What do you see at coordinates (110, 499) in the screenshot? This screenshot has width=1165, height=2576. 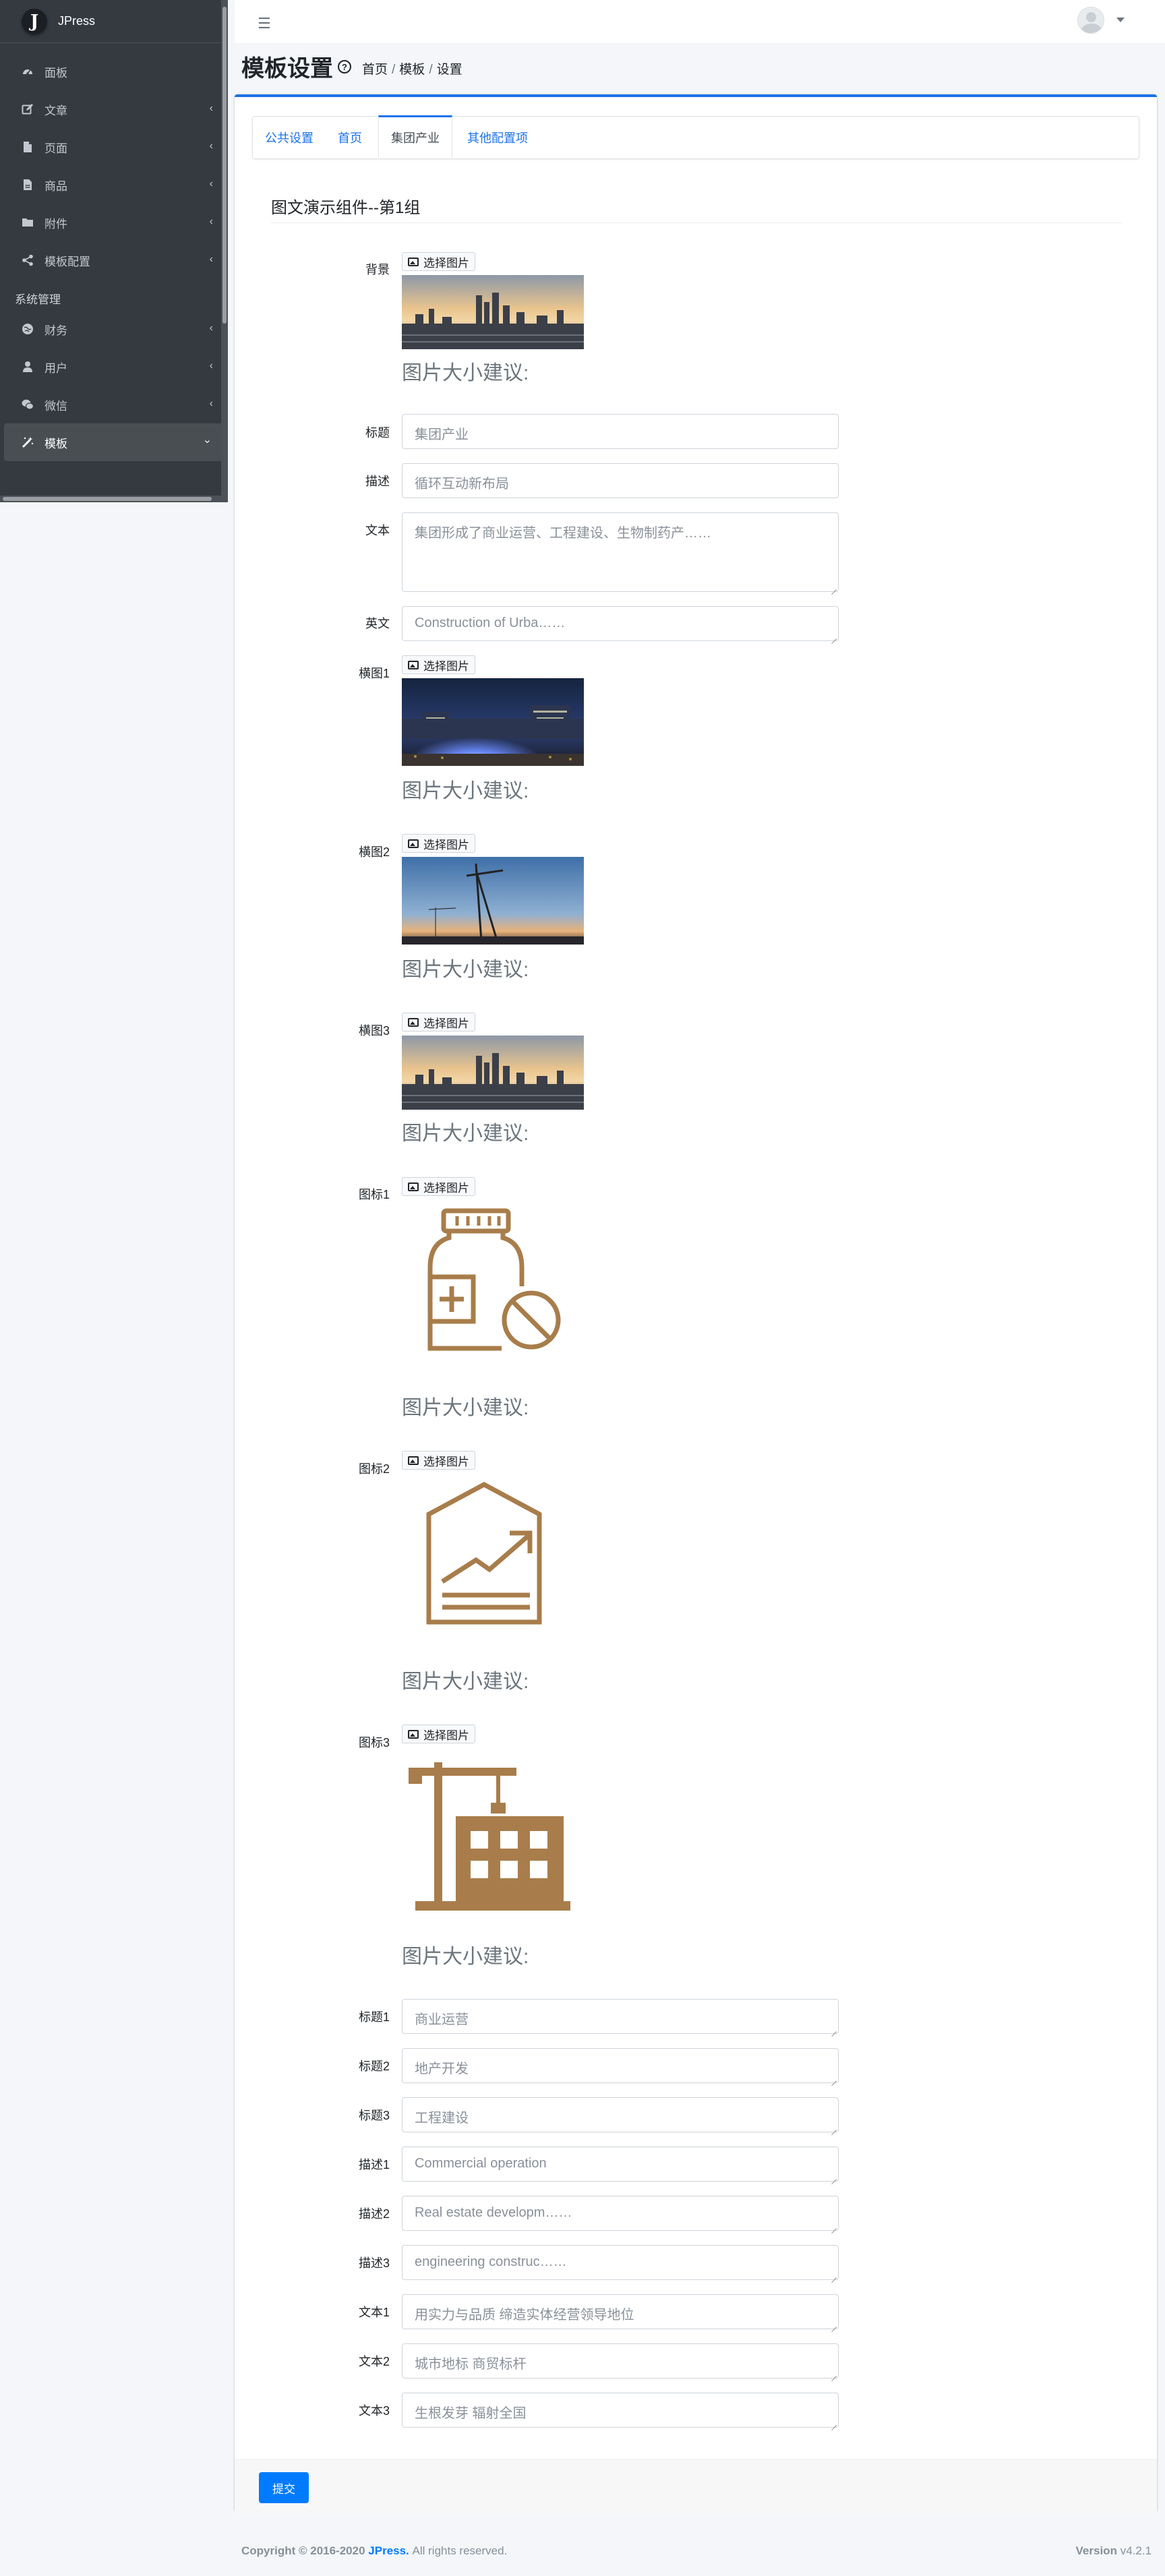 I see `sidebar-horizontal-scrollbar` at bounding box center [110, 499].